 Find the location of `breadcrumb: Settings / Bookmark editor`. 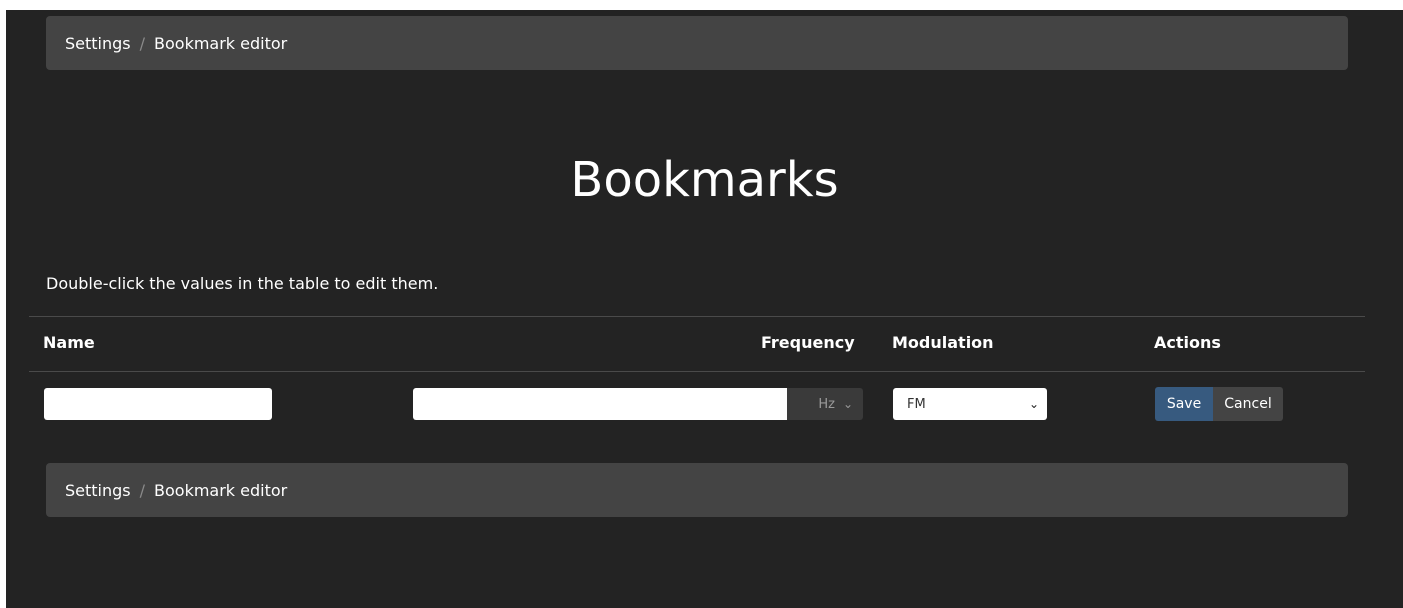

breadcrumb: Settings / Bookmark editor is located at coordinates (697, 43).